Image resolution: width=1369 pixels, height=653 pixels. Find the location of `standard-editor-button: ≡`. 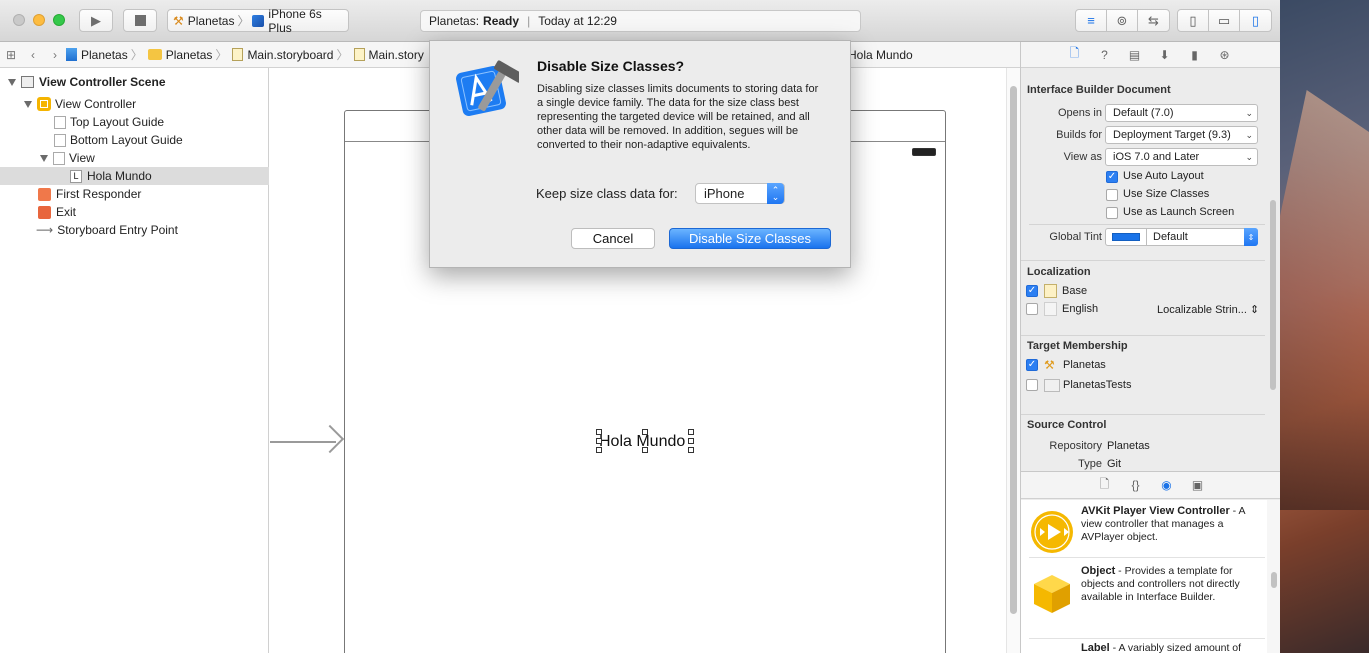

standard-editor-button: ≡ is located at coordinates (1091, 20).